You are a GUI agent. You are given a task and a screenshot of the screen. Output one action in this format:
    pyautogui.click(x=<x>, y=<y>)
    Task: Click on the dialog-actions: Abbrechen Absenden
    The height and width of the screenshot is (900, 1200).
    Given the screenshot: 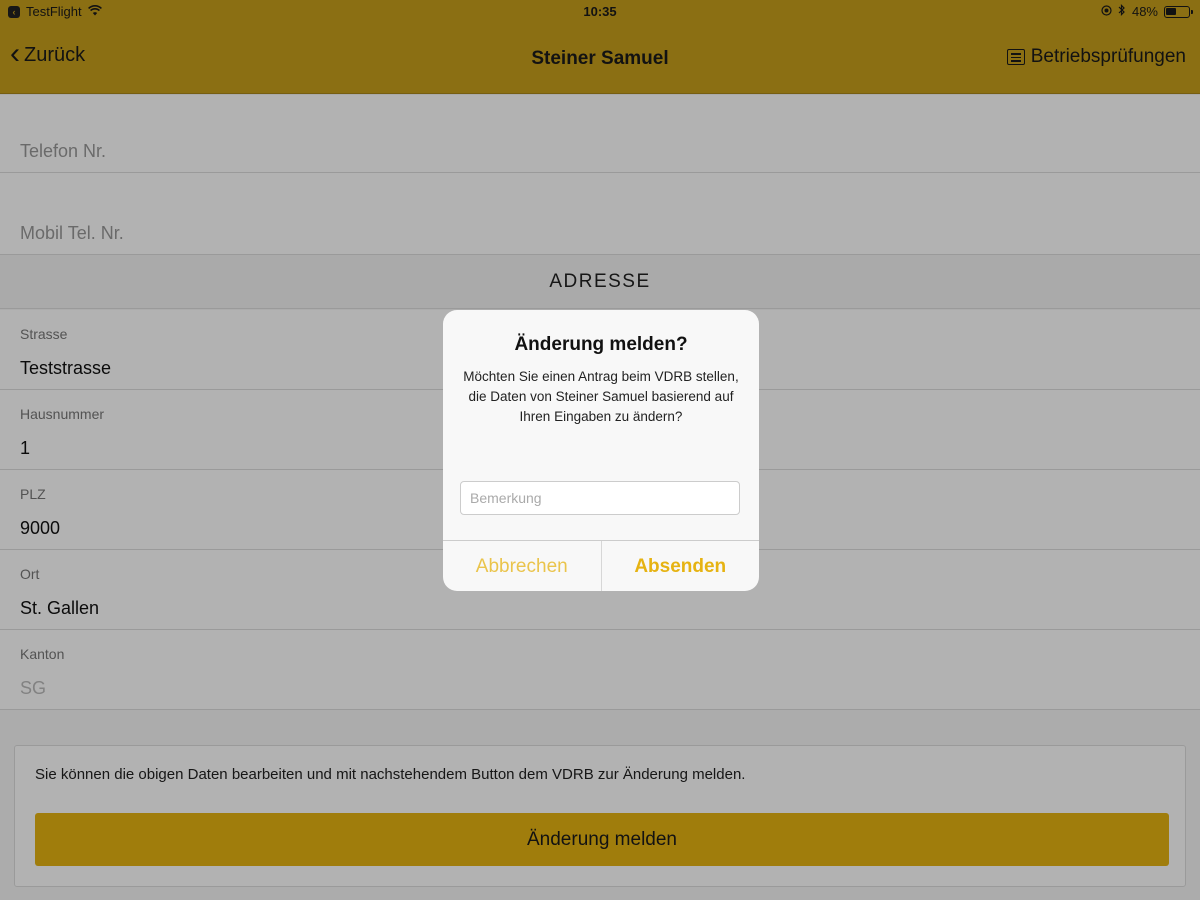 What is the action you would take?
    pyautogui.click(x=601, y=565)
    